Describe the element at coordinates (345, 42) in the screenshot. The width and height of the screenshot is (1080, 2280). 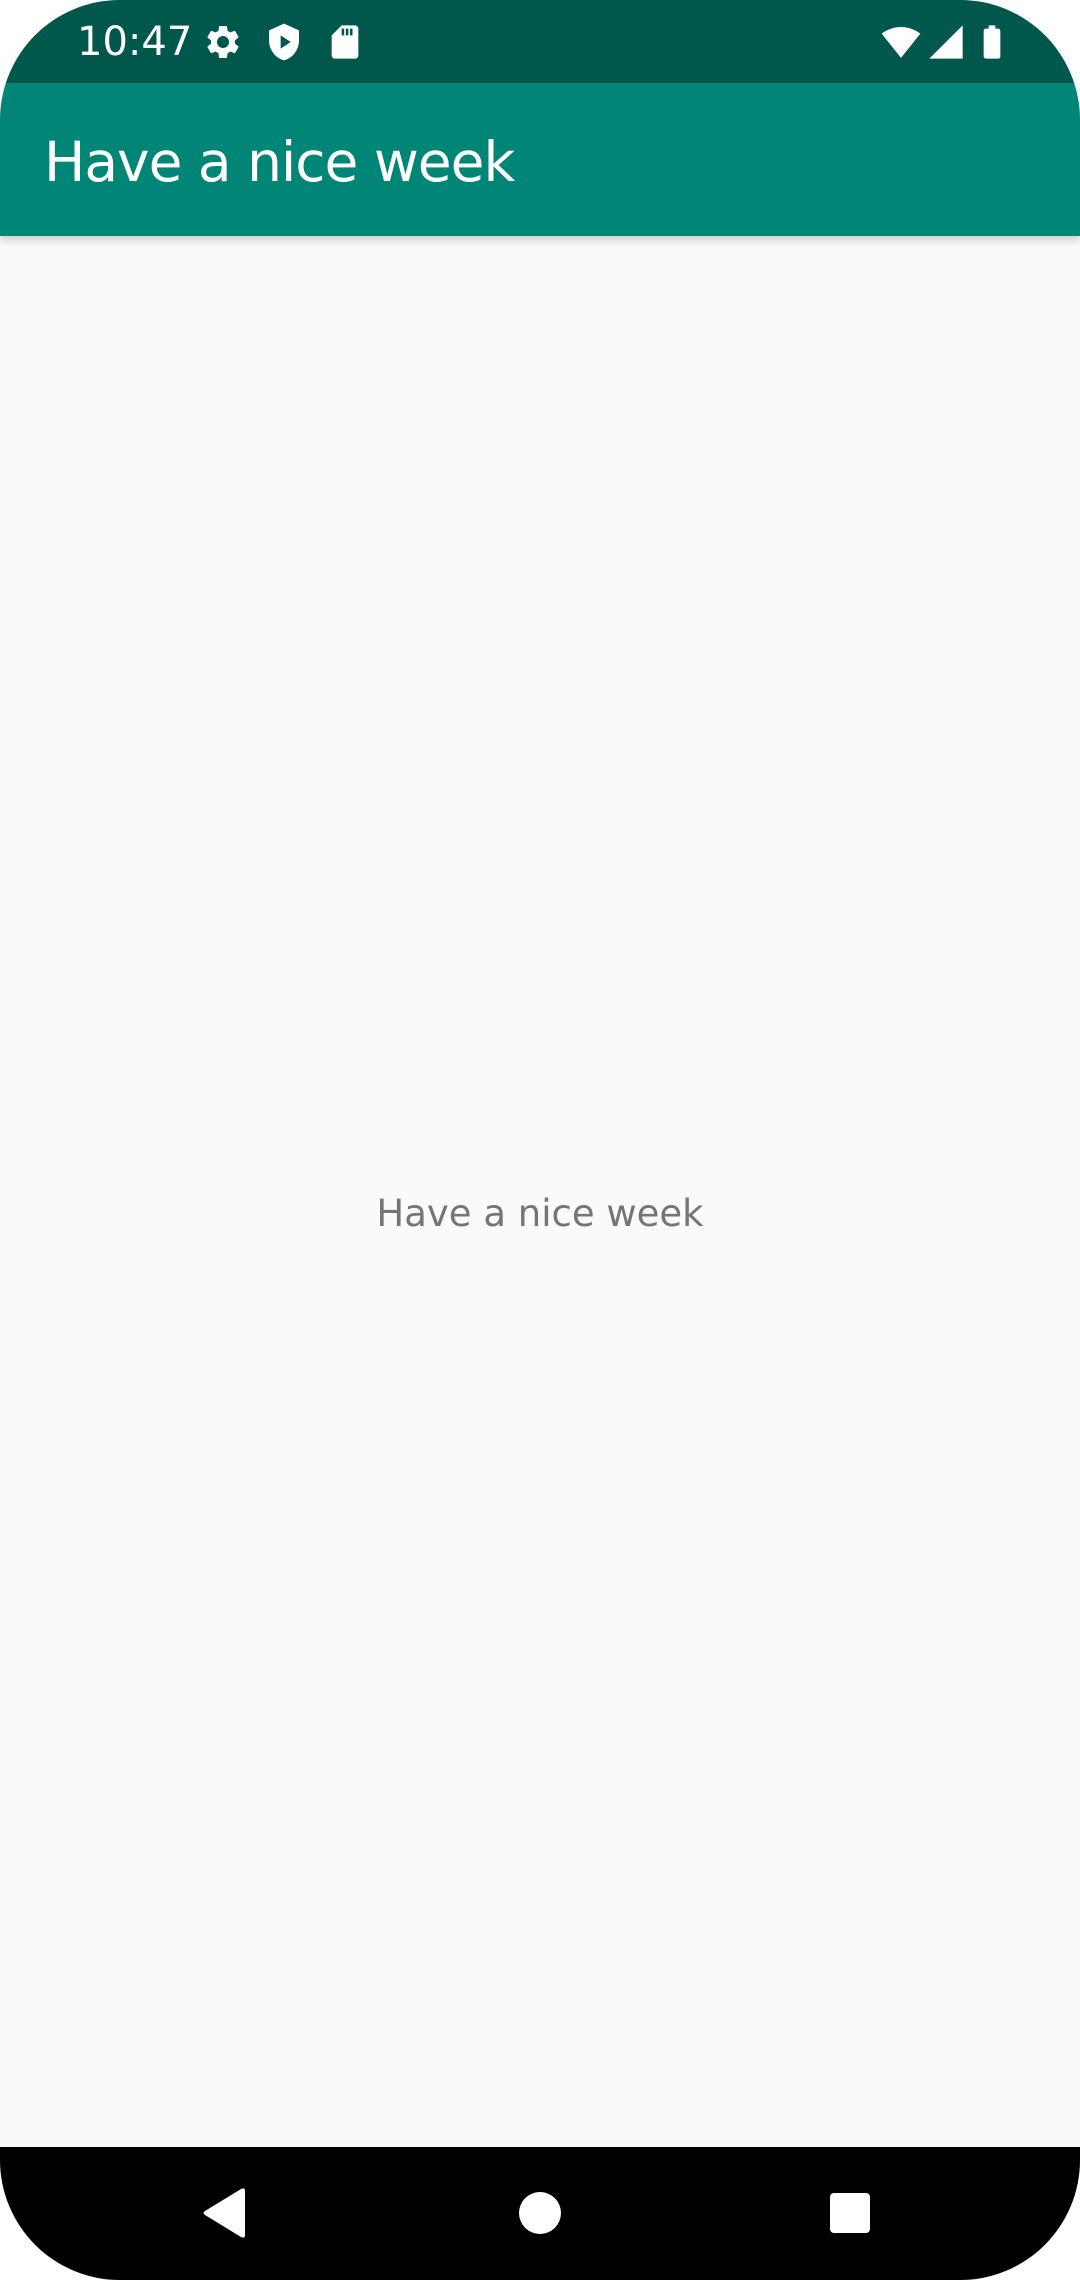
I see `sd-card-icon` at that location.